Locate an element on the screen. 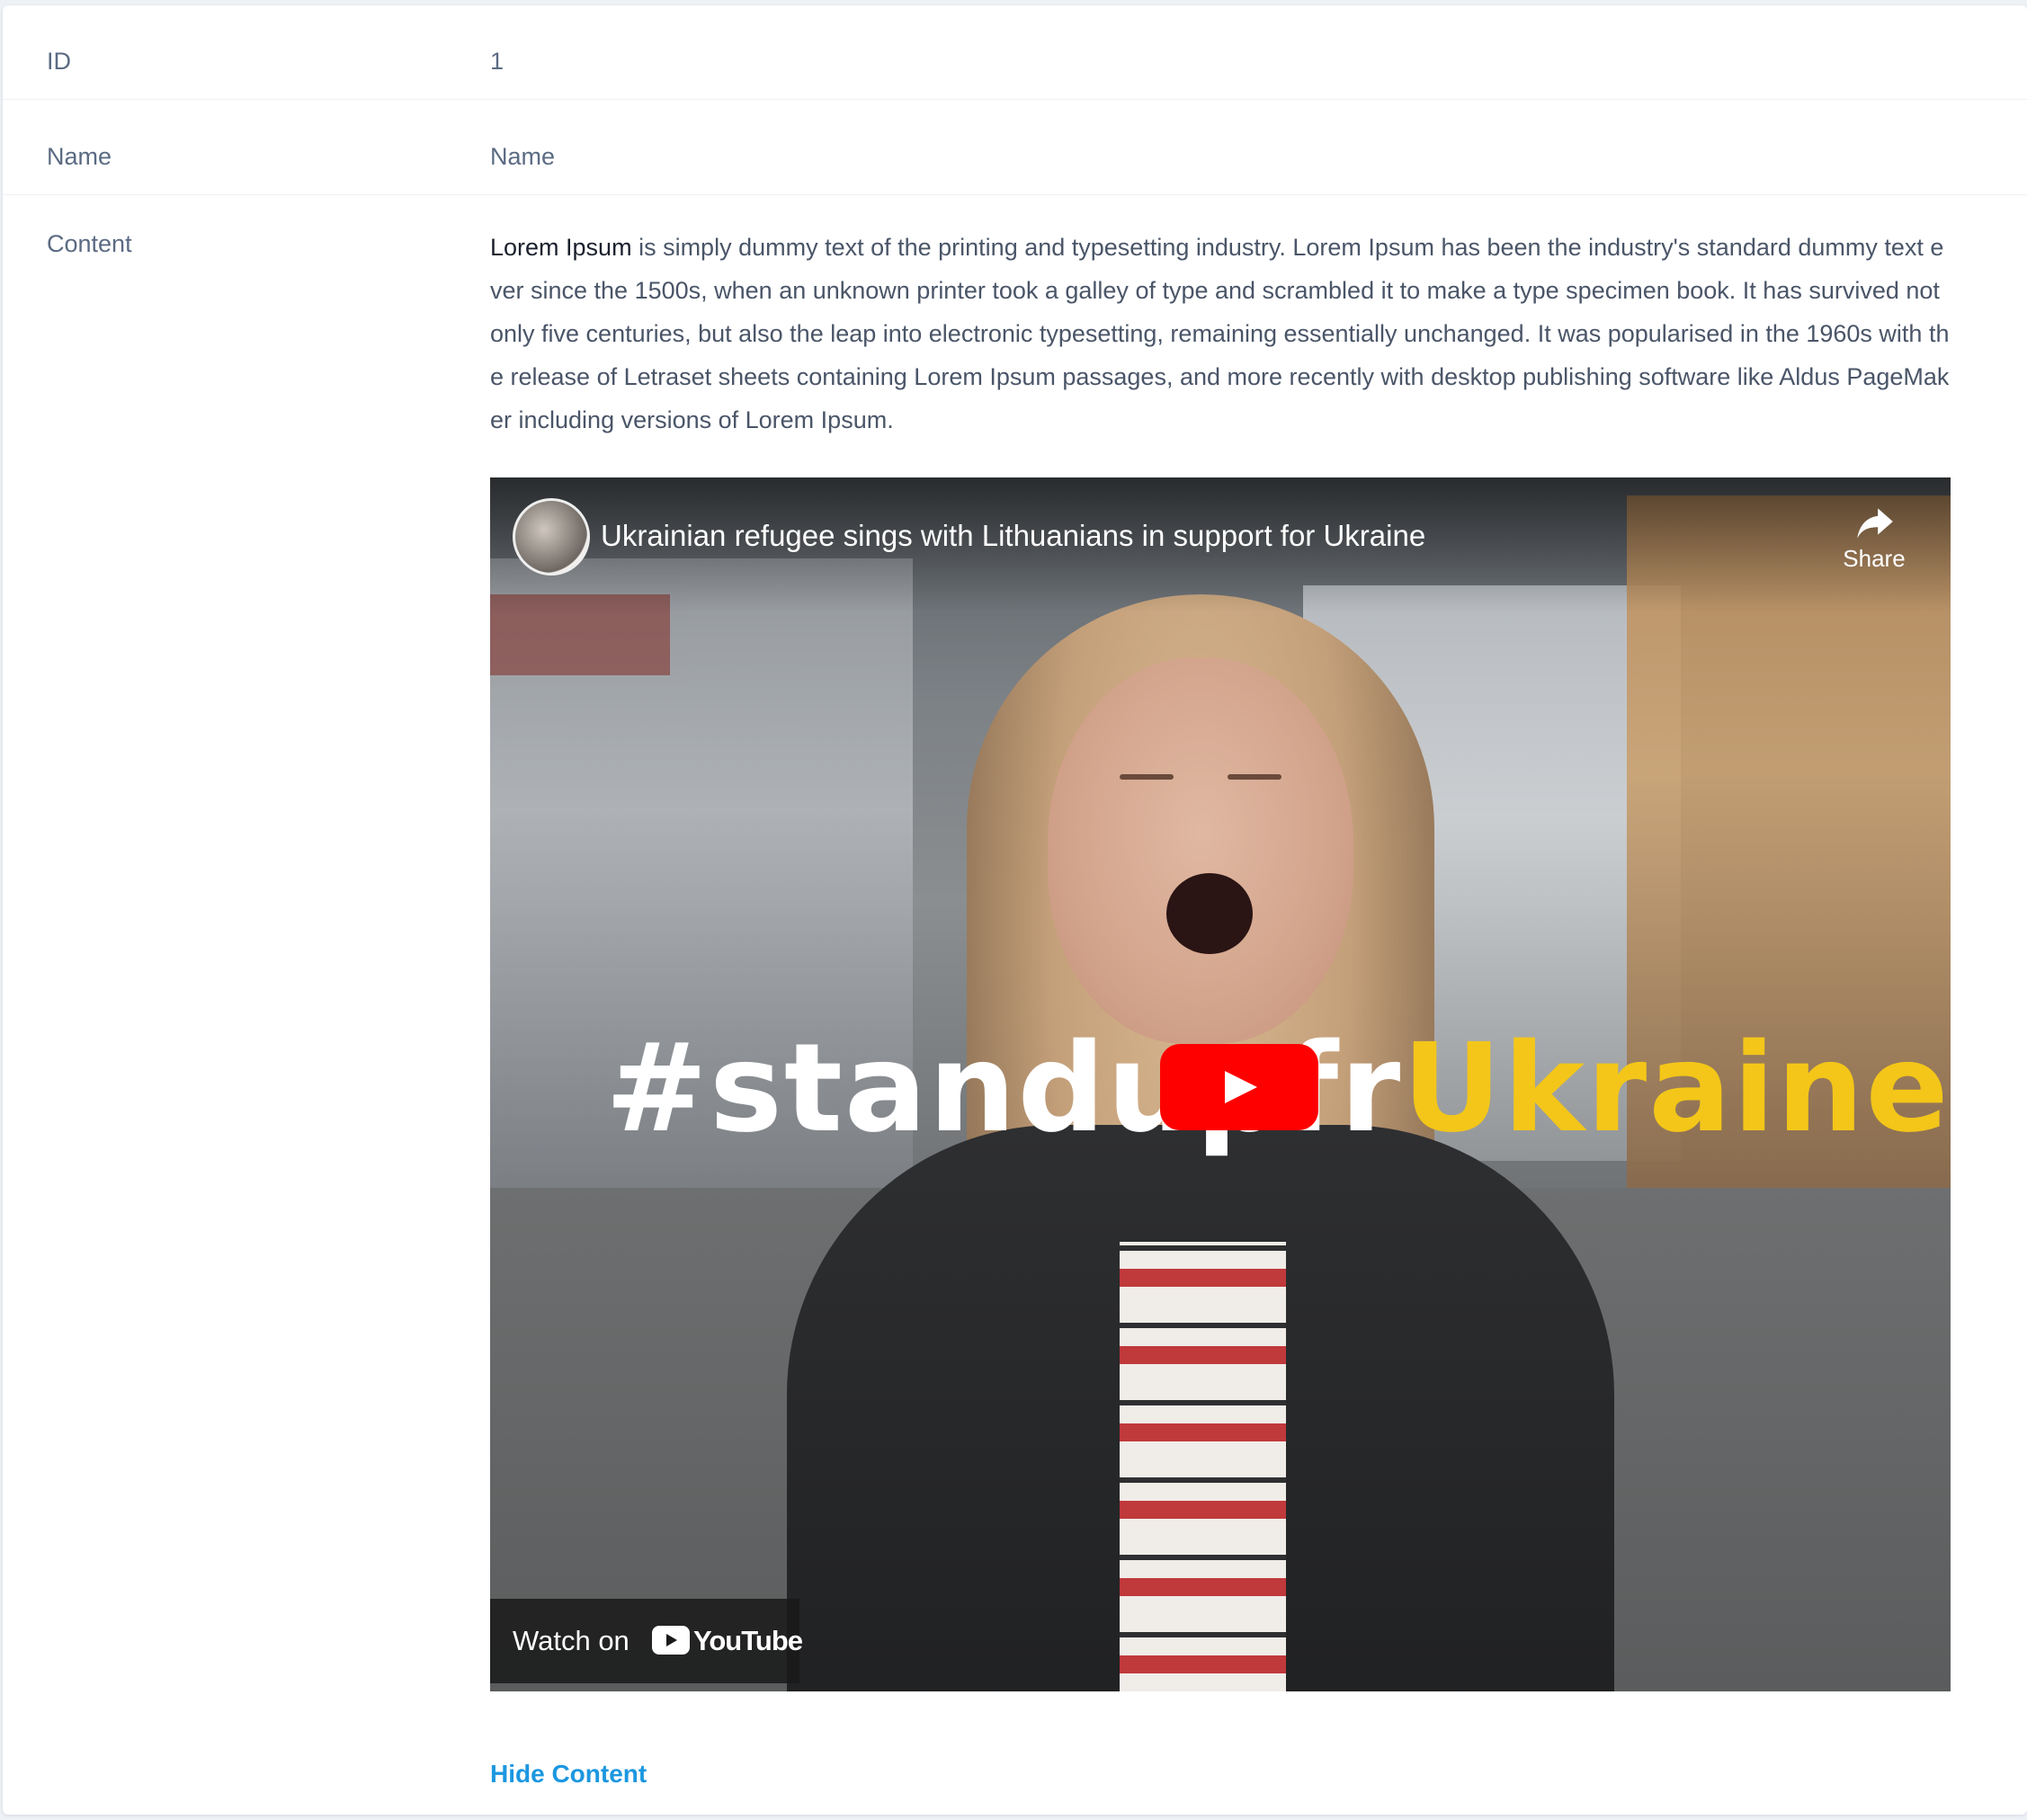 This screenshot has width=2027, height=1820. field-label-name: Name is located at coordinates (79, 157).